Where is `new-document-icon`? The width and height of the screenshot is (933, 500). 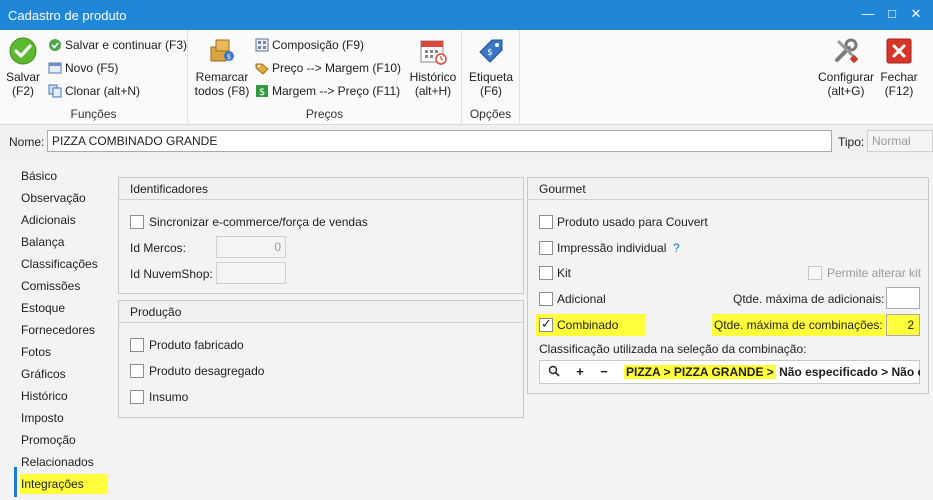
new-document-icon is located at coordinates (55, 68).